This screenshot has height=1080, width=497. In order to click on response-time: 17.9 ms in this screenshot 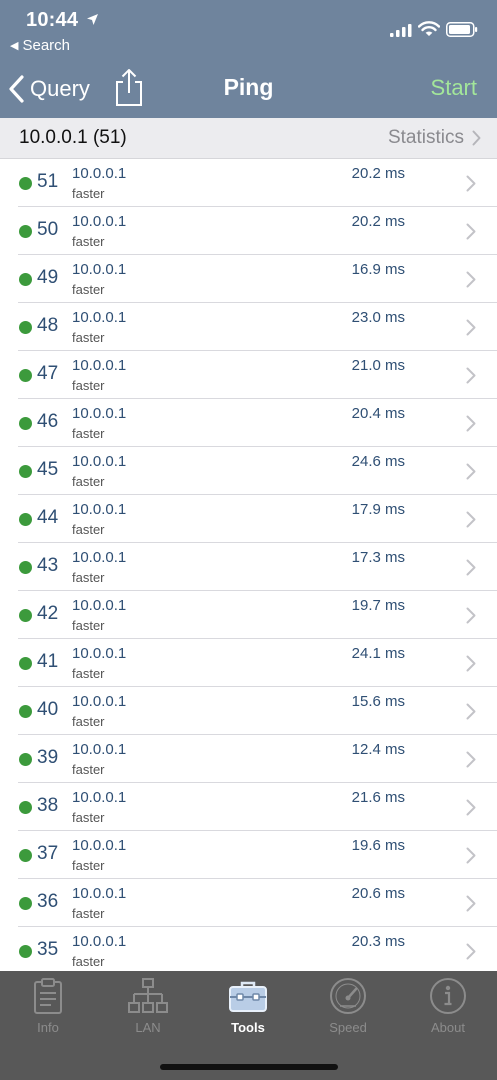, I will do `click(378, 509)`.